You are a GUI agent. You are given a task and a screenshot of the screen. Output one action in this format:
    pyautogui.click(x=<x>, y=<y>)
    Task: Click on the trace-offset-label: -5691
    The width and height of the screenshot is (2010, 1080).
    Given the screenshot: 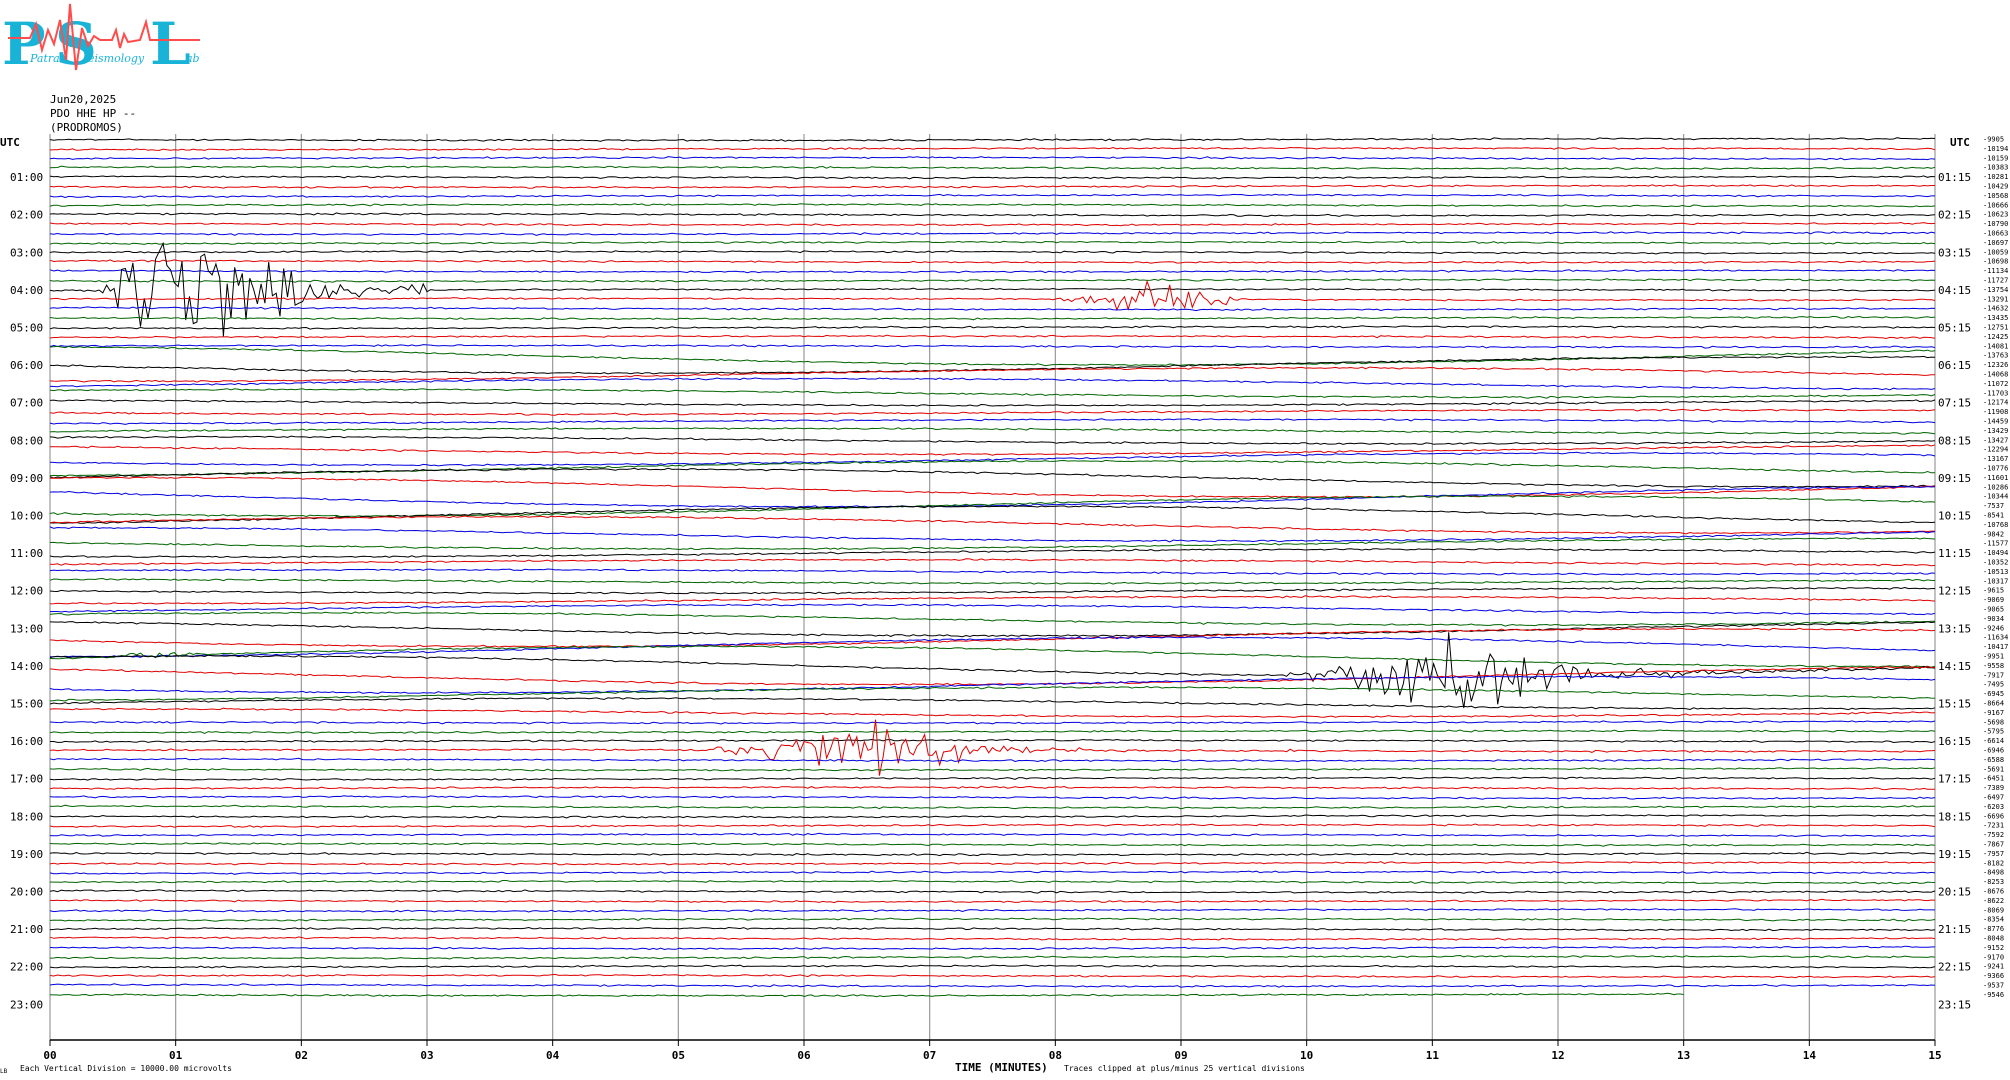 What is the action you would take?
    pyautogui.click(x=1993, y=769)
    